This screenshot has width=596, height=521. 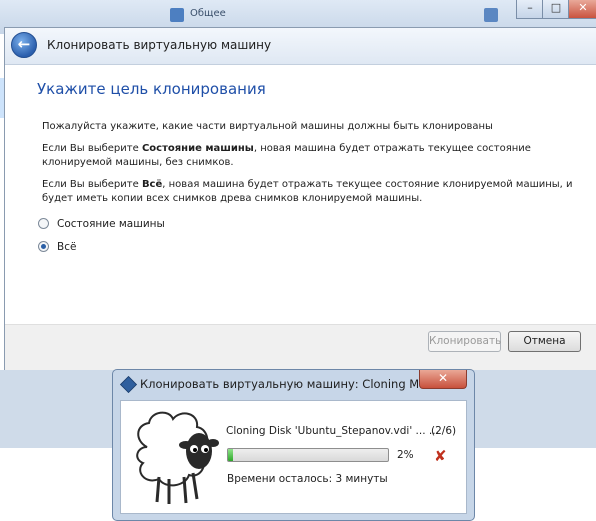 What do you see at coordinates (300, 347) in the screenshot?
I see `wizard-button-bar: Клонировать Отмена` at bounding box center [300, 347].